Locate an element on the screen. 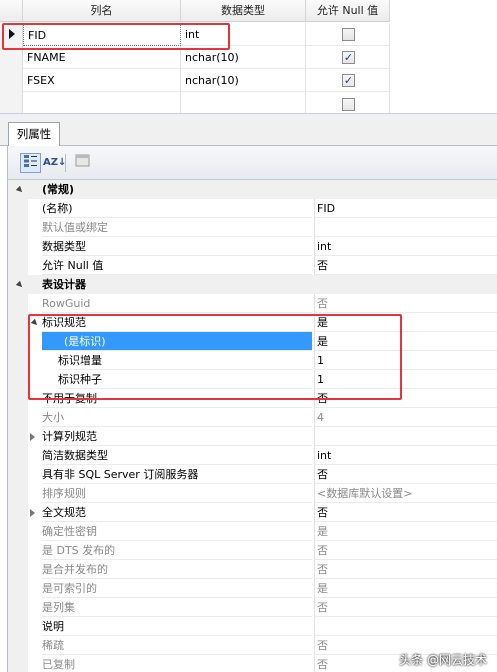 The image size is (497, 672). property-value: FID is located at coordinates (405, 208).